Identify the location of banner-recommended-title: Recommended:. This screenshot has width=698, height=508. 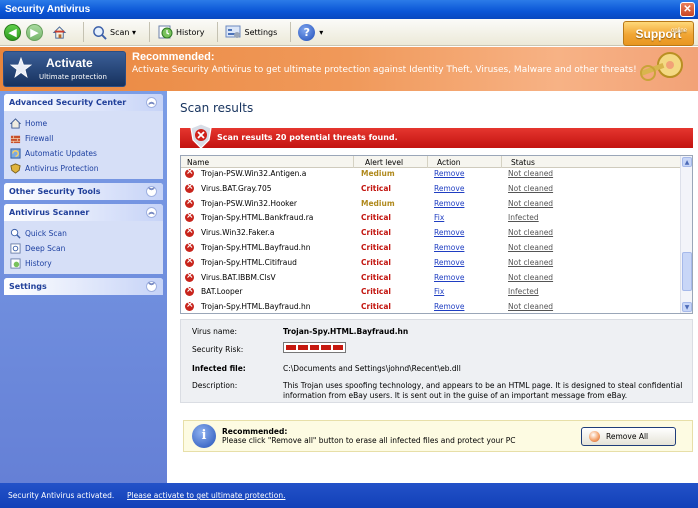
(173, 57).